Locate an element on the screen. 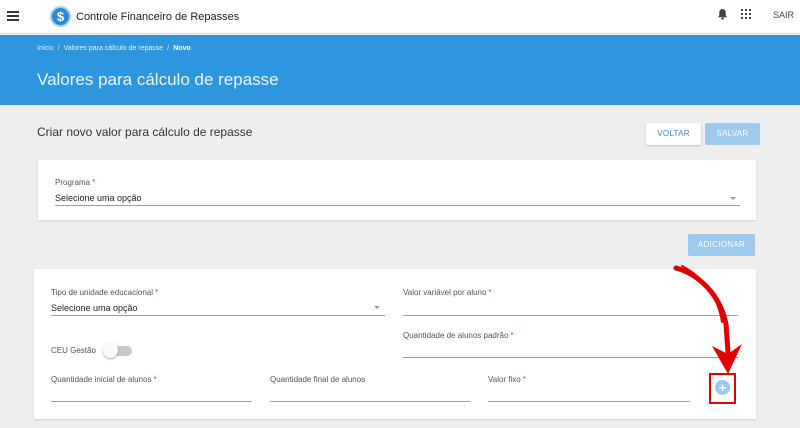  logout-link: SAIR is located at coordinates (783, 15).